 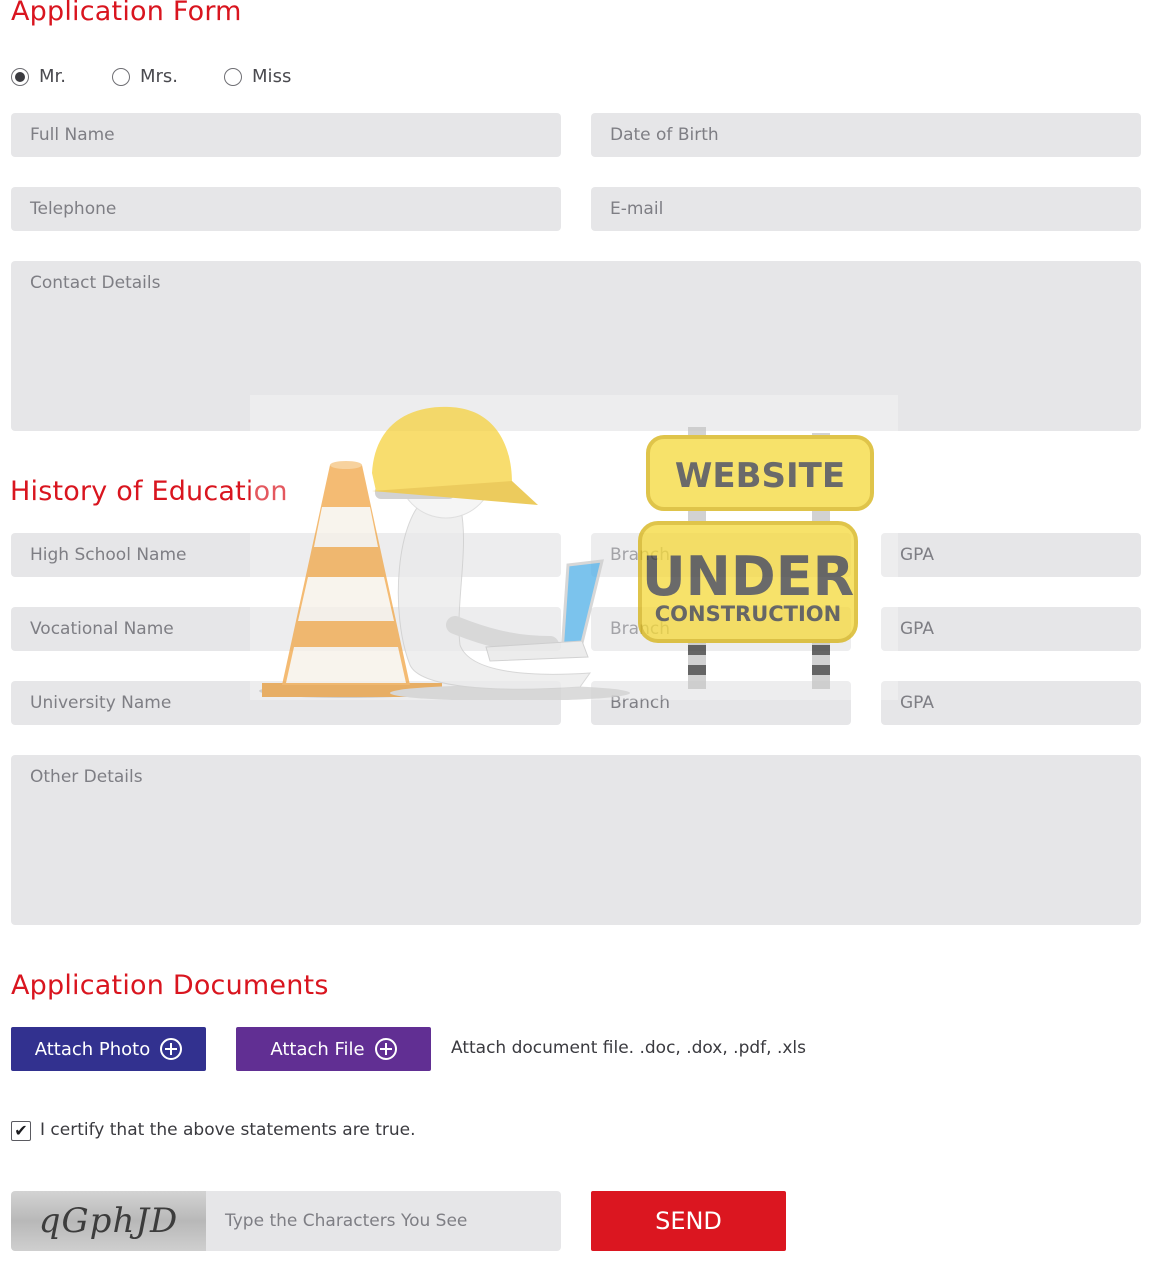 What do you see at coordinates (576, 346) in the screenshot?
I see `contact-details-textarea: Contact Details` at bounding box center [576, 346].